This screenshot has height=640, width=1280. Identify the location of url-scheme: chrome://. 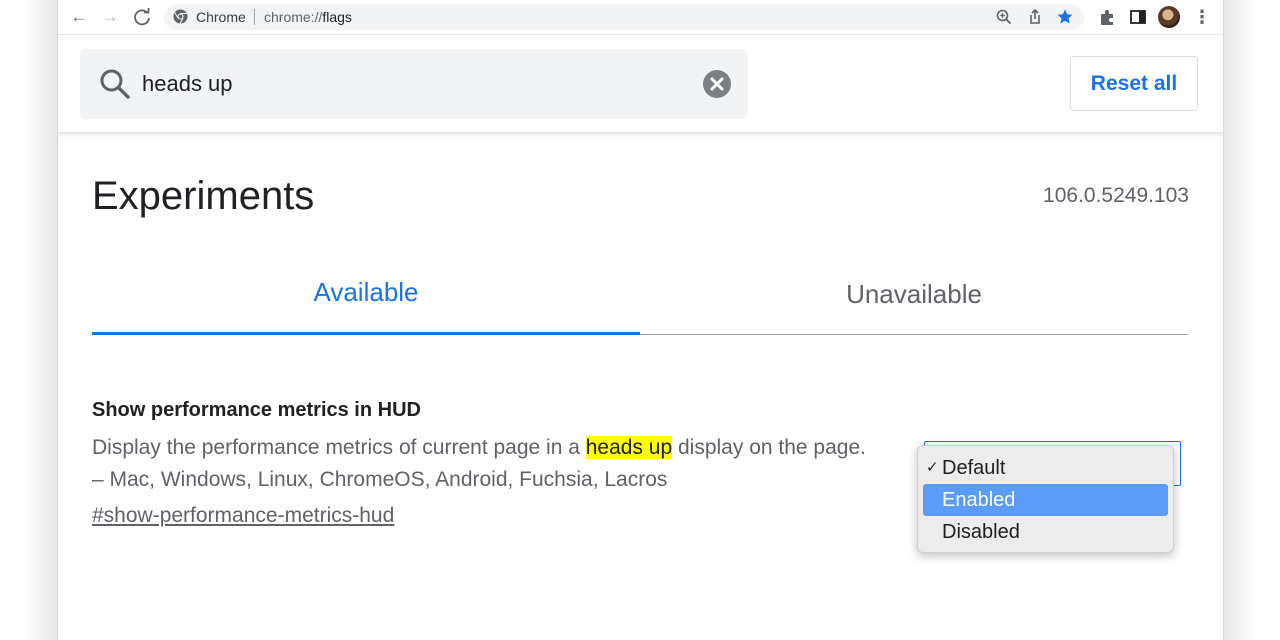
(293, 17).